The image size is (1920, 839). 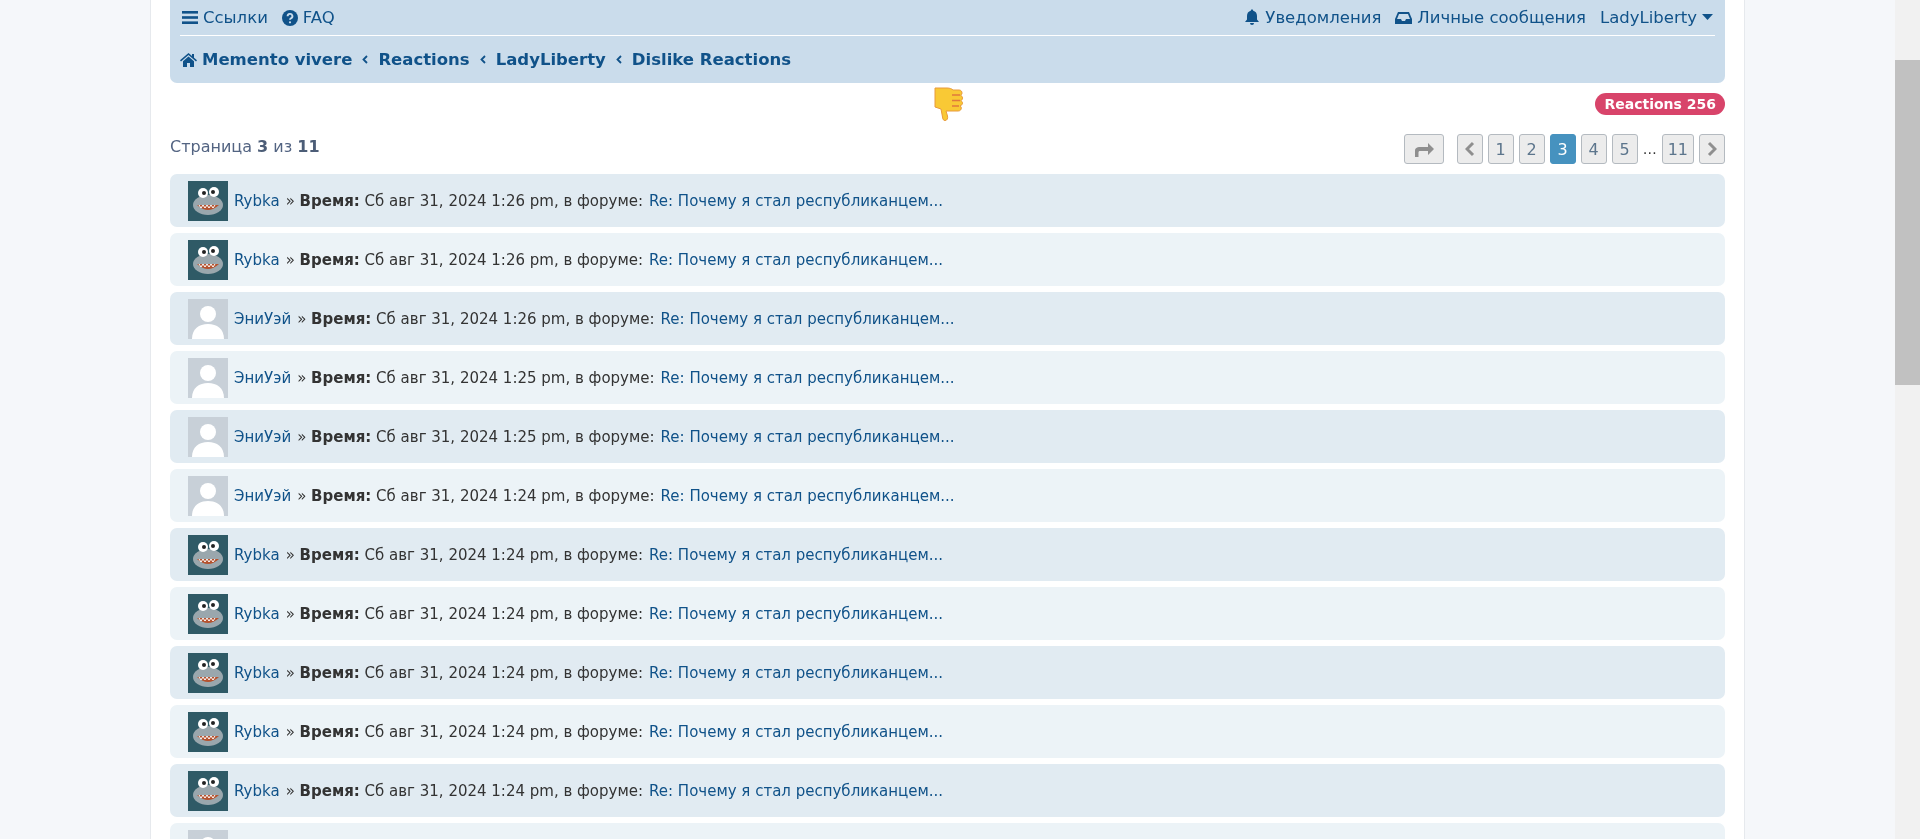 What do you see at coordinates (1624, 149) in the screenshot?
I see `page-button: 5` at bounding box center [1624, 149].